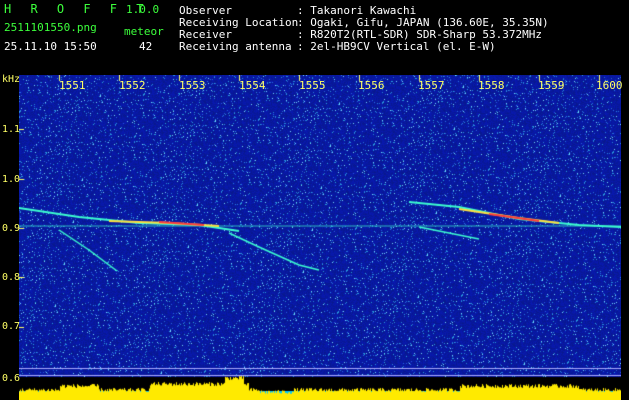 The width and height of the screenshot is (629, 400). Describe the element at coordinates (11, 378) in the screenshot. I see `y-tick-label: 0.6` at that location.